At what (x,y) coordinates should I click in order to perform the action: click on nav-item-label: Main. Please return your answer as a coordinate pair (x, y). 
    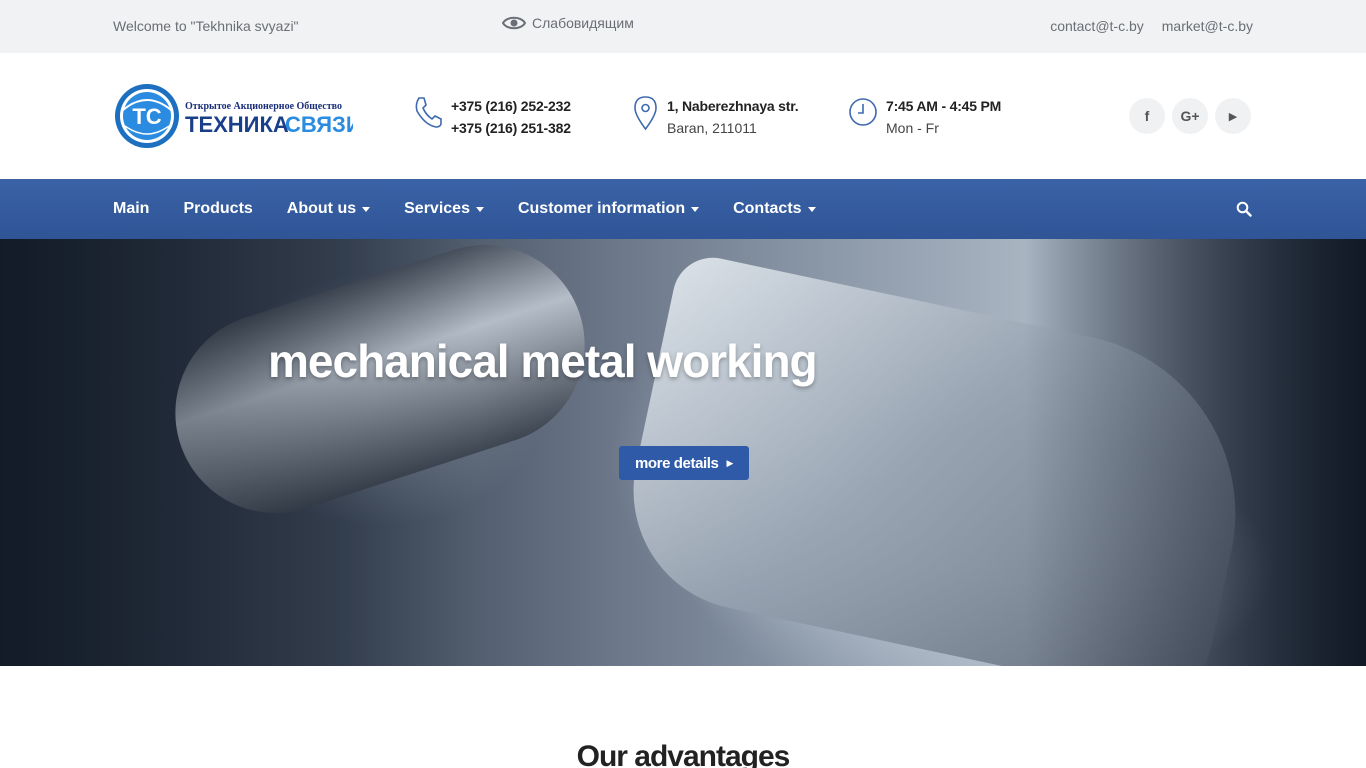
    Looking at the image, I should click on (131, 208).